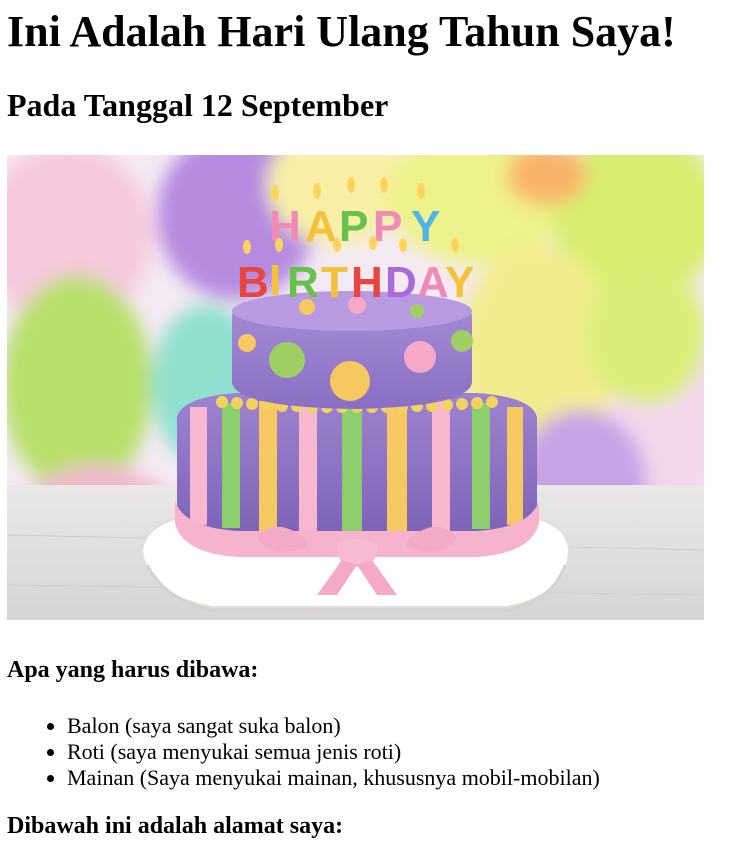 This screenshot has width=751, height=867. I want to click on svg-text: I, so click(275, 280).